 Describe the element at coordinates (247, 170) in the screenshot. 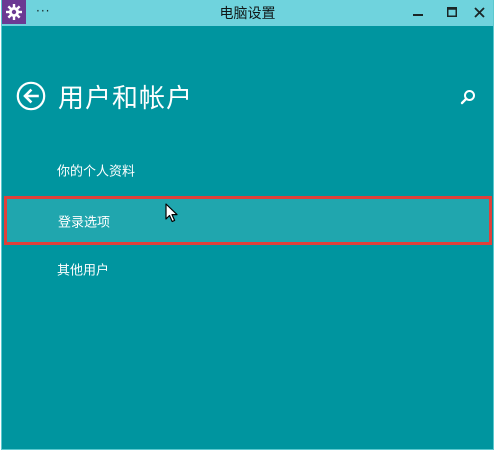

I see `nav-item-profile: 你的个人资料` at that location.